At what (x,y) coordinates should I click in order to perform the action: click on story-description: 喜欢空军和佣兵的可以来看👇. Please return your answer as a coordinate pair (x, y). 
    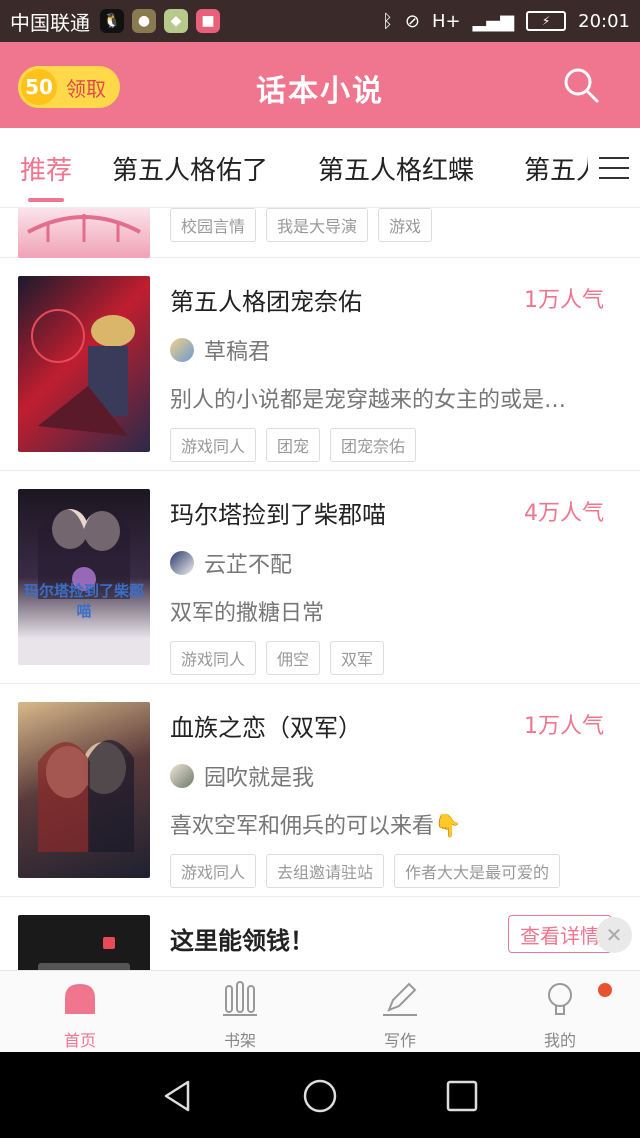
    Looking at the image, I should click on (316, 826).